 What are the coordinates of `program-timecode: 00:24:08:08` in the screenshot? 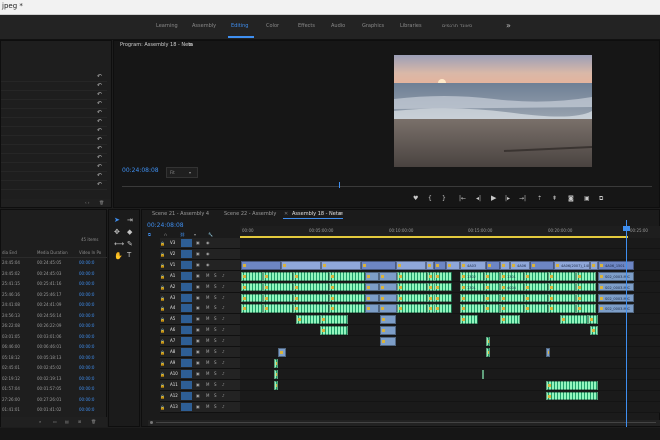 It's located at (140, 170).